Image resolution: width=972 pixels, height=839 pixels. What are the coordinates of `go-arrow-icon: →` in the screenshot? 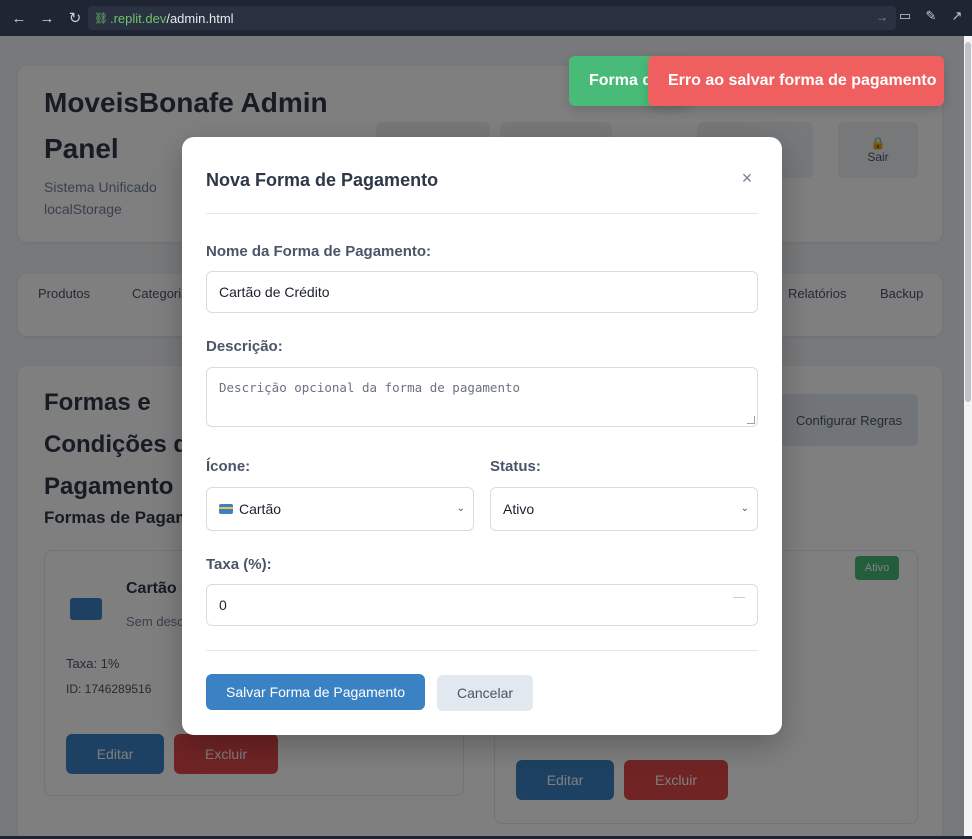 It's located at (882, 17).